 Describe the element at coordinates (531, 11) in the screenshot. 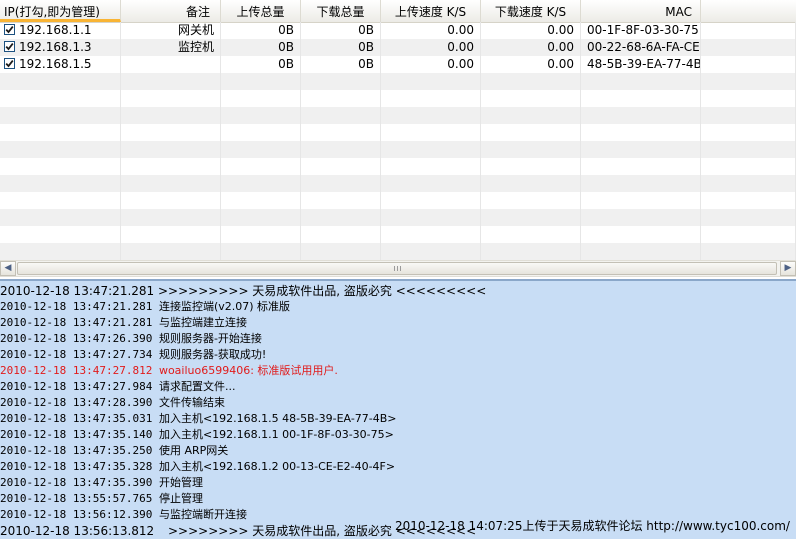

I see `column-header-download-speed: 下载速度 K/S` at that location.